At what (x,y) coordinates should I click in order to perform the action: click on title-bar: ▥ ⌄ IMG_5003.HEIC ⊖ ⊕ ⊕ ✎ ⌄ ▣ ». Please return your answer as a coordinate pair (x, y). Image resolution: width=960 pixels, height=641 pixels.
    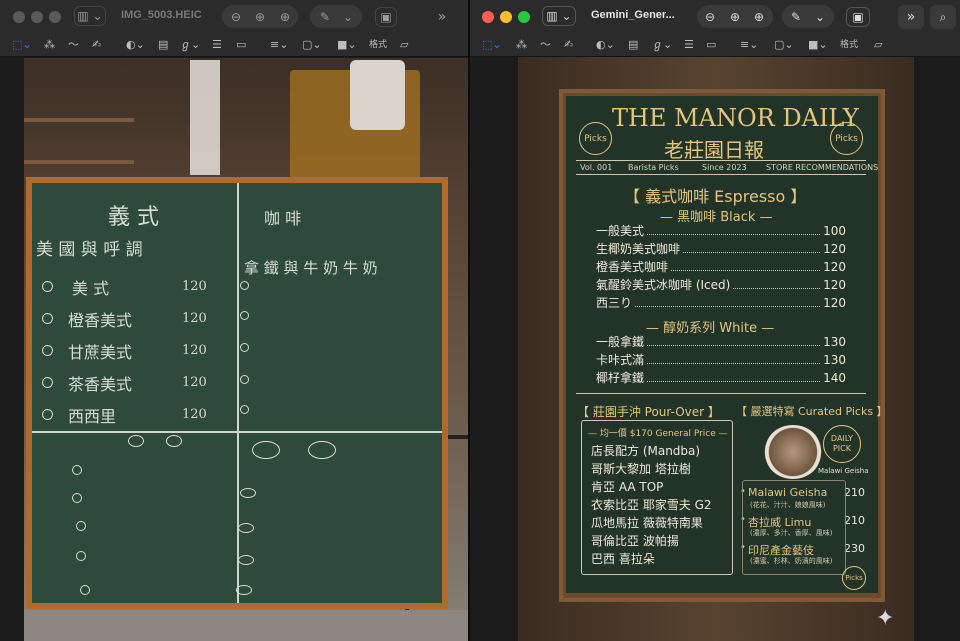
    Looking at the image, I should click on (234, 16).